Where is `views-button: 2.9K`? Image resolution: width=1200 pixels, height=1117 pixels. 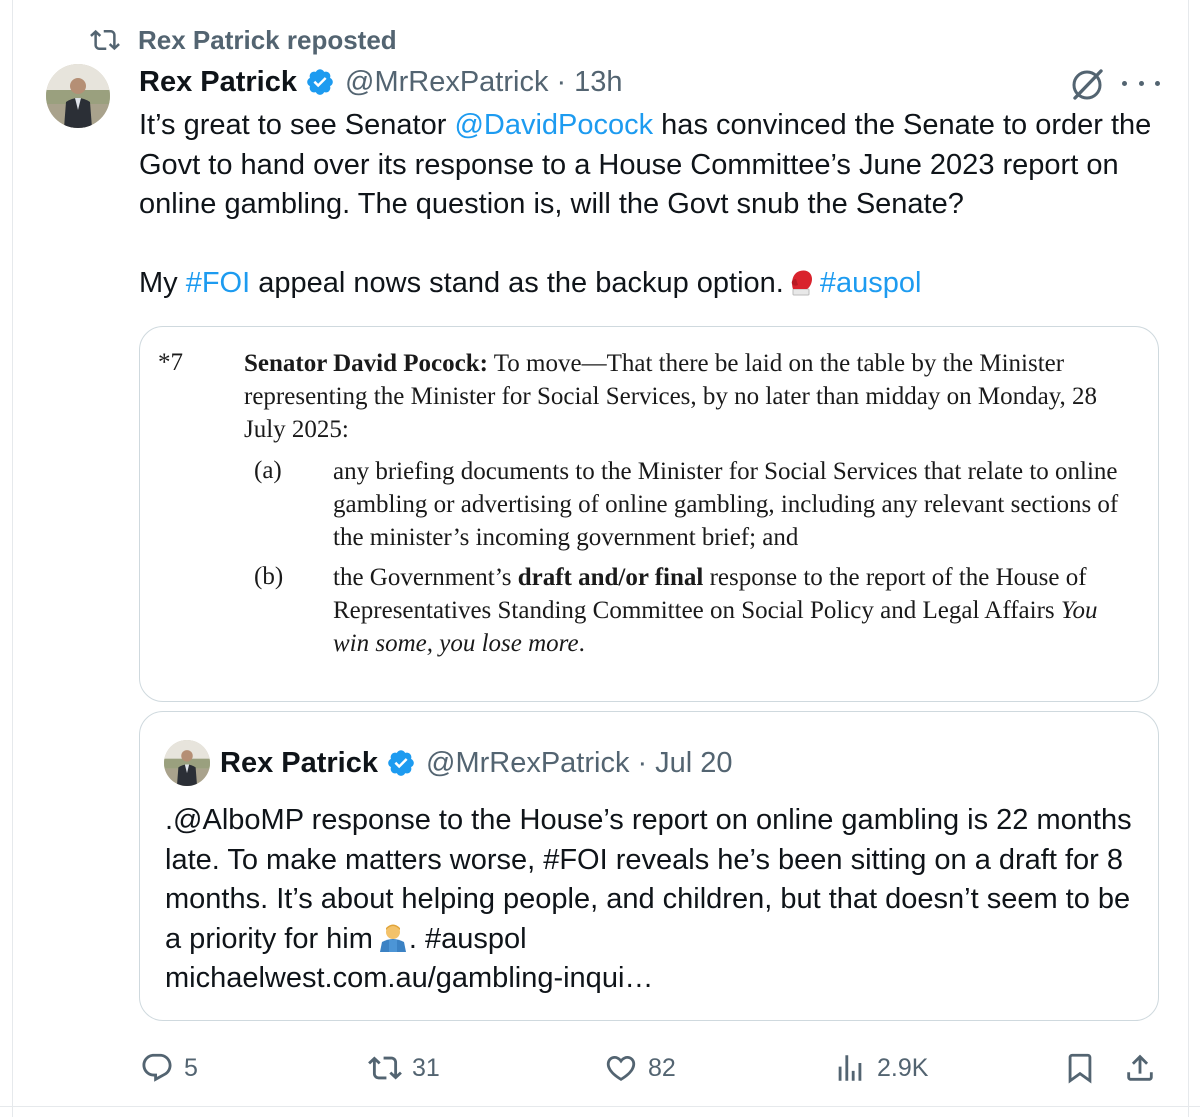
views-button: 2.9K is located at coordinates (880, 1068).